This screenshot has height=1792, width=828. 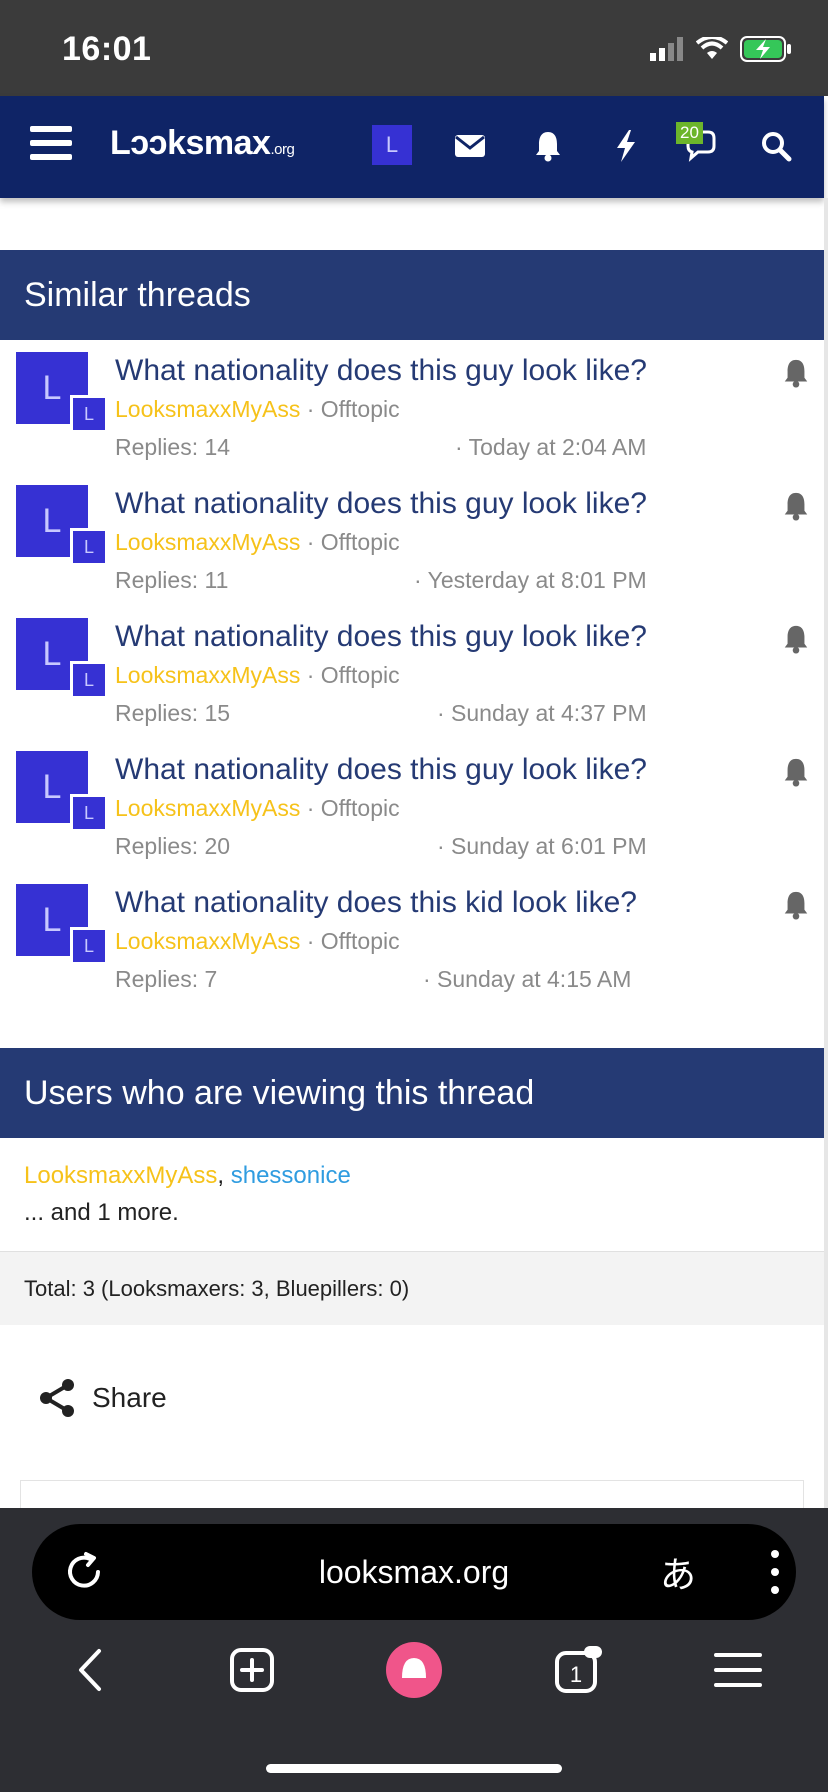 I want to click on menu-icon, so click(x=51, y=146).